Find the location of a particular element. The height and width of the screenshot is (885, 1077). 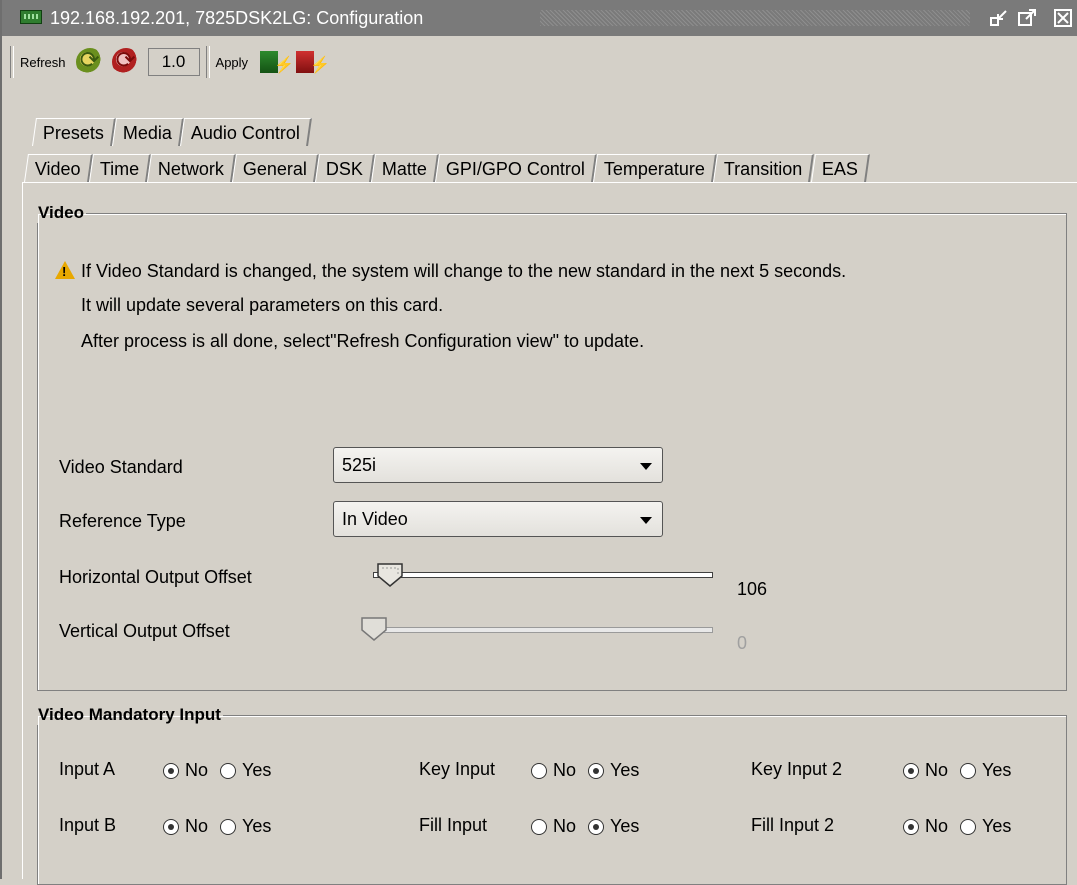

fill-input-label: Fill Input is located at coordinates (453, 825).